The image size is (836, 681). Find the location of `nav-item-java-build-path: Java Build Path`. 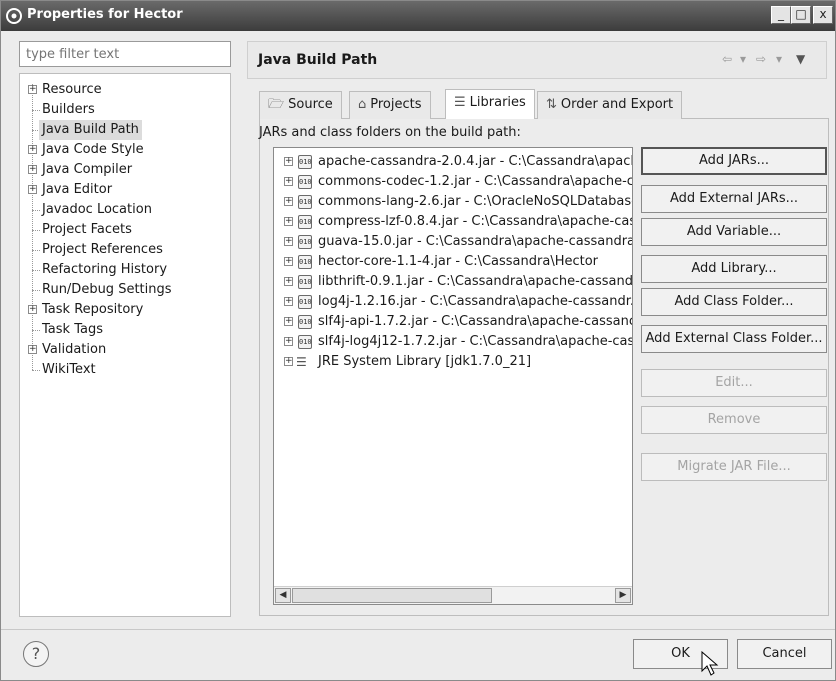

nav-item-java-build-path: Java Build Path is located at coordinates (125, 130).